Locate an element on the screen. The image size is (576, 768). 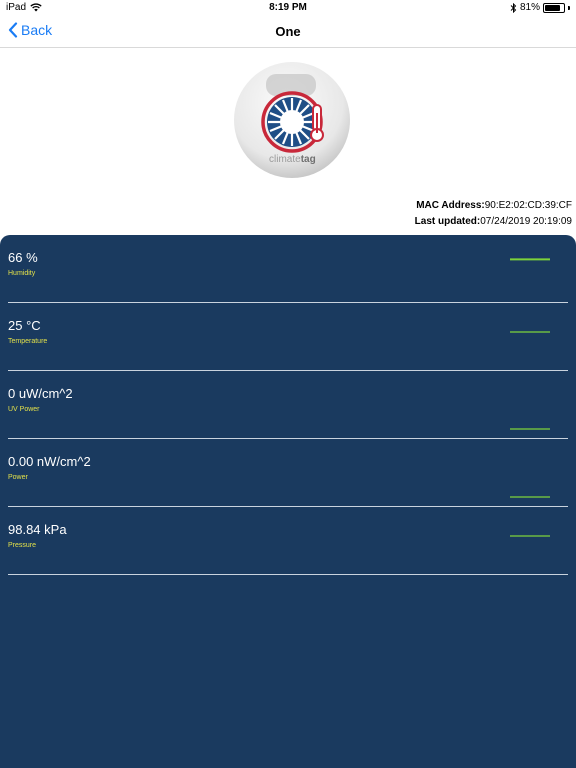
sensor-row-humidity: 66 % Humidity is located at coordinates (288, 269).